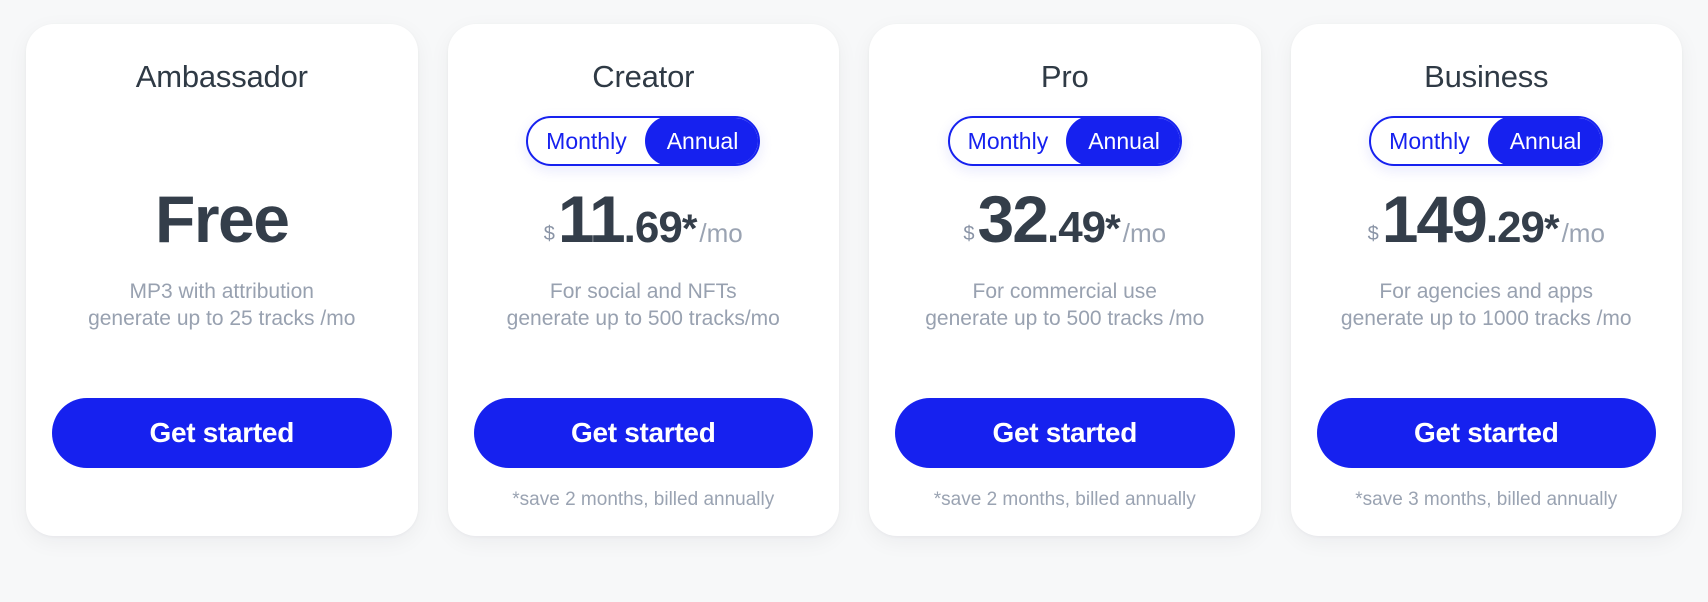 Image resolution: width=1708 pixels, height=602 pixels. What do you see at coordinates (1515, 228) in the screenshot?
I see `price-decimal: .29` at bounding box center [1515, 228].